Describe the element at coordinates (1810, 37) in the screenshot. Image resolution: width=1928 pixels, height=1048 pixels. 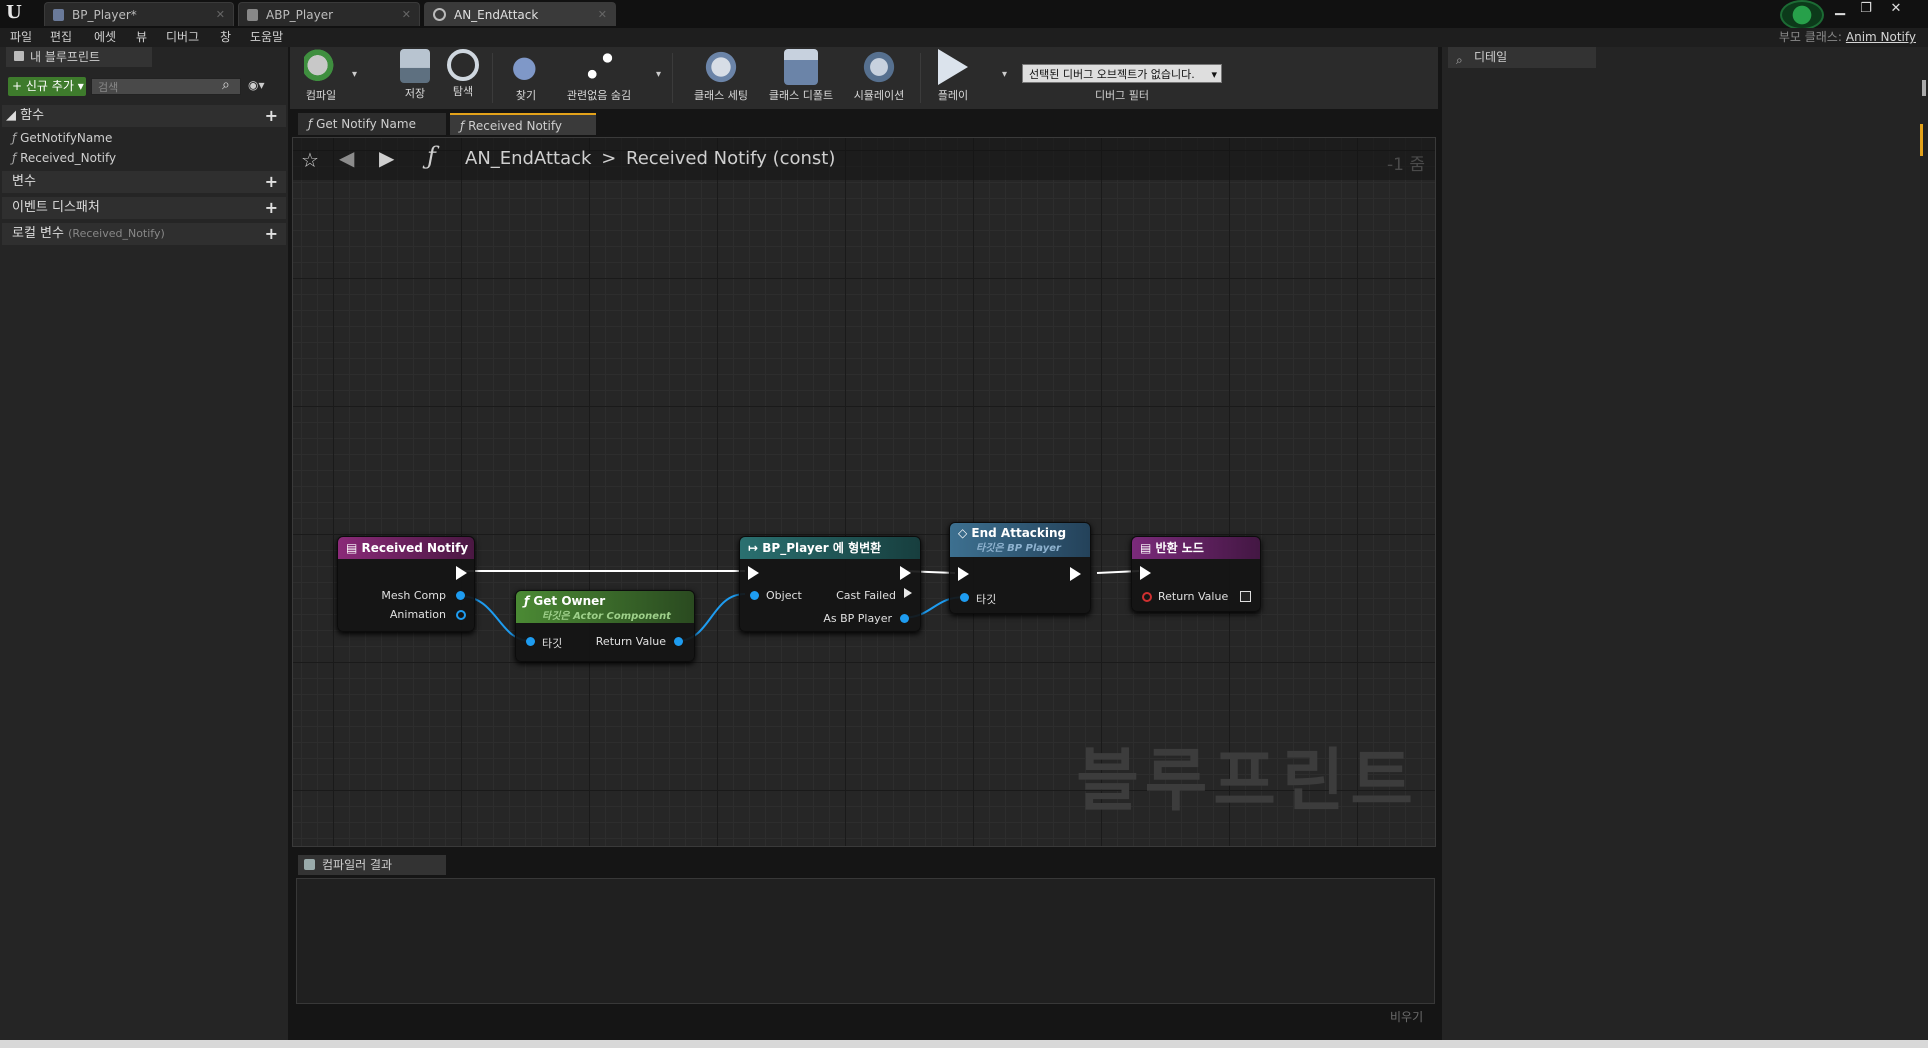
I see `parent-class-label: 부모 클래스:` at that location.